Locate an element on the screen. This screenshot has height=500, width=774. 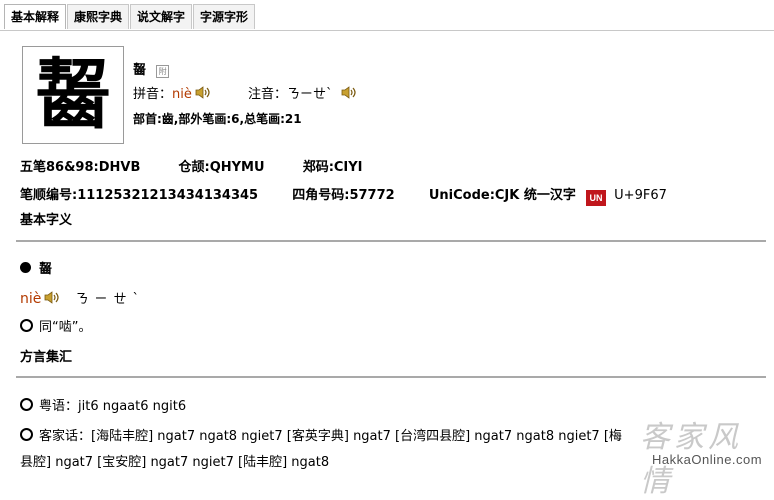
tab-divider is located at coordinates (387, 30).